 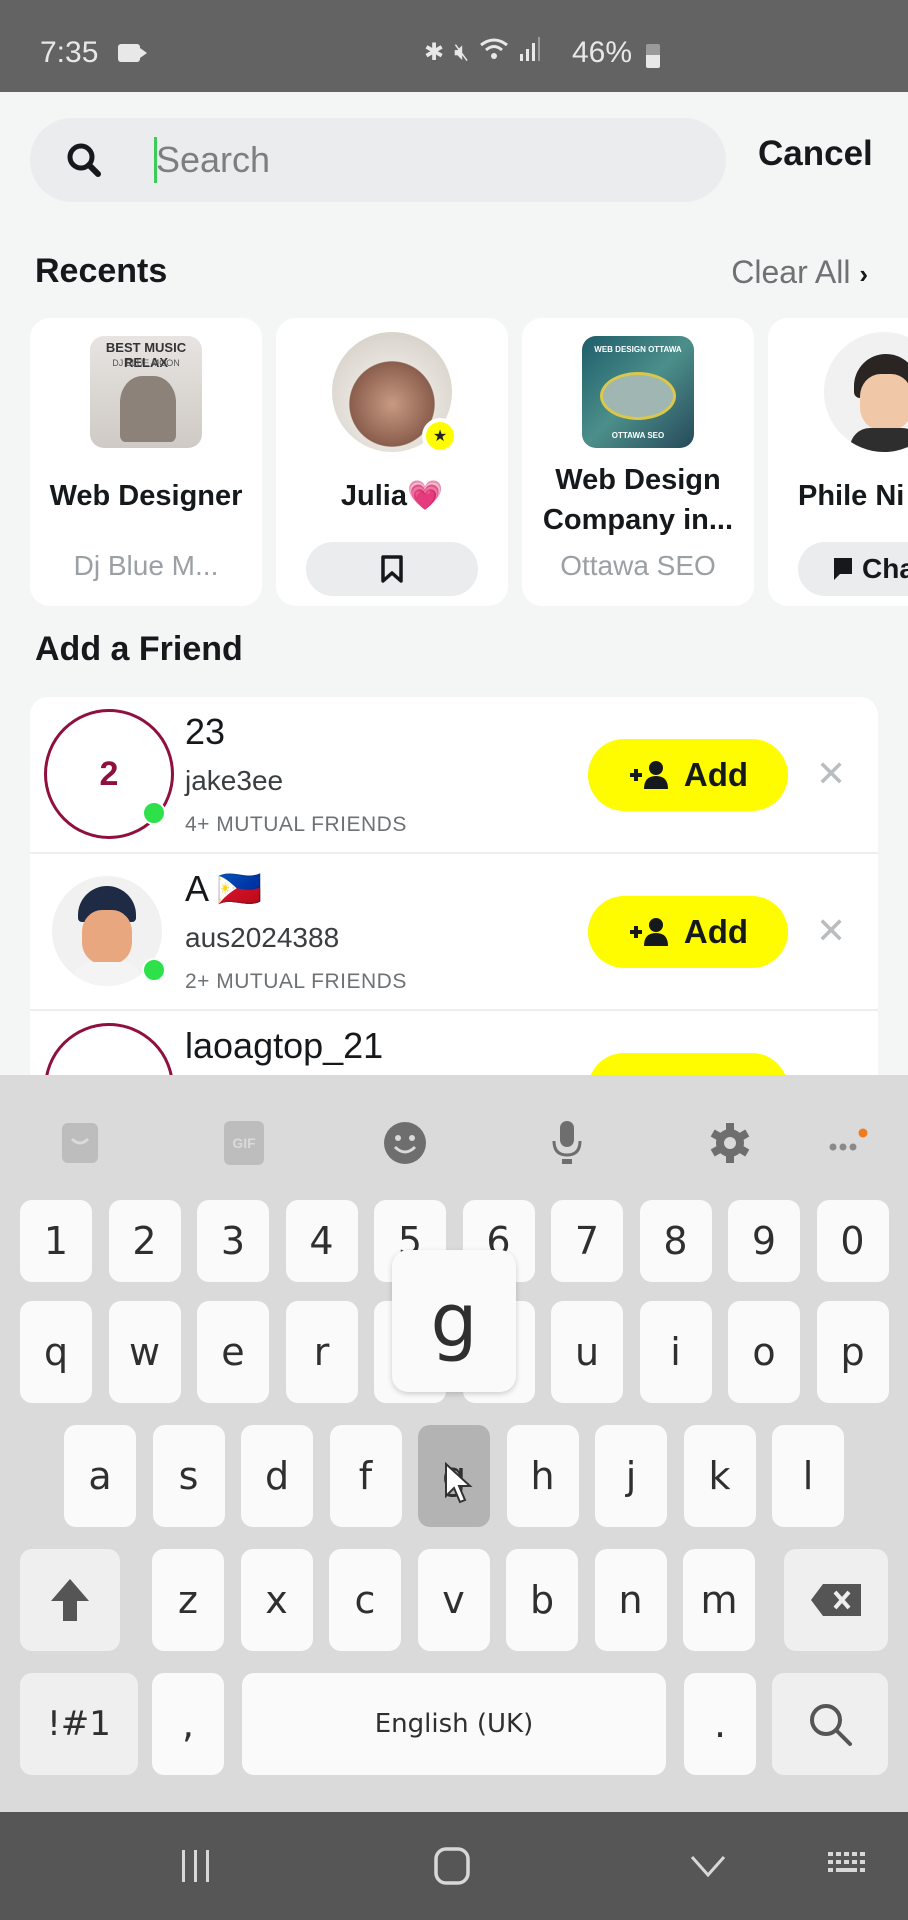 What do you see at coordinates (630, 1600) in the screenshot?
I see `key-n: n` at bounding box center [630, 1600].